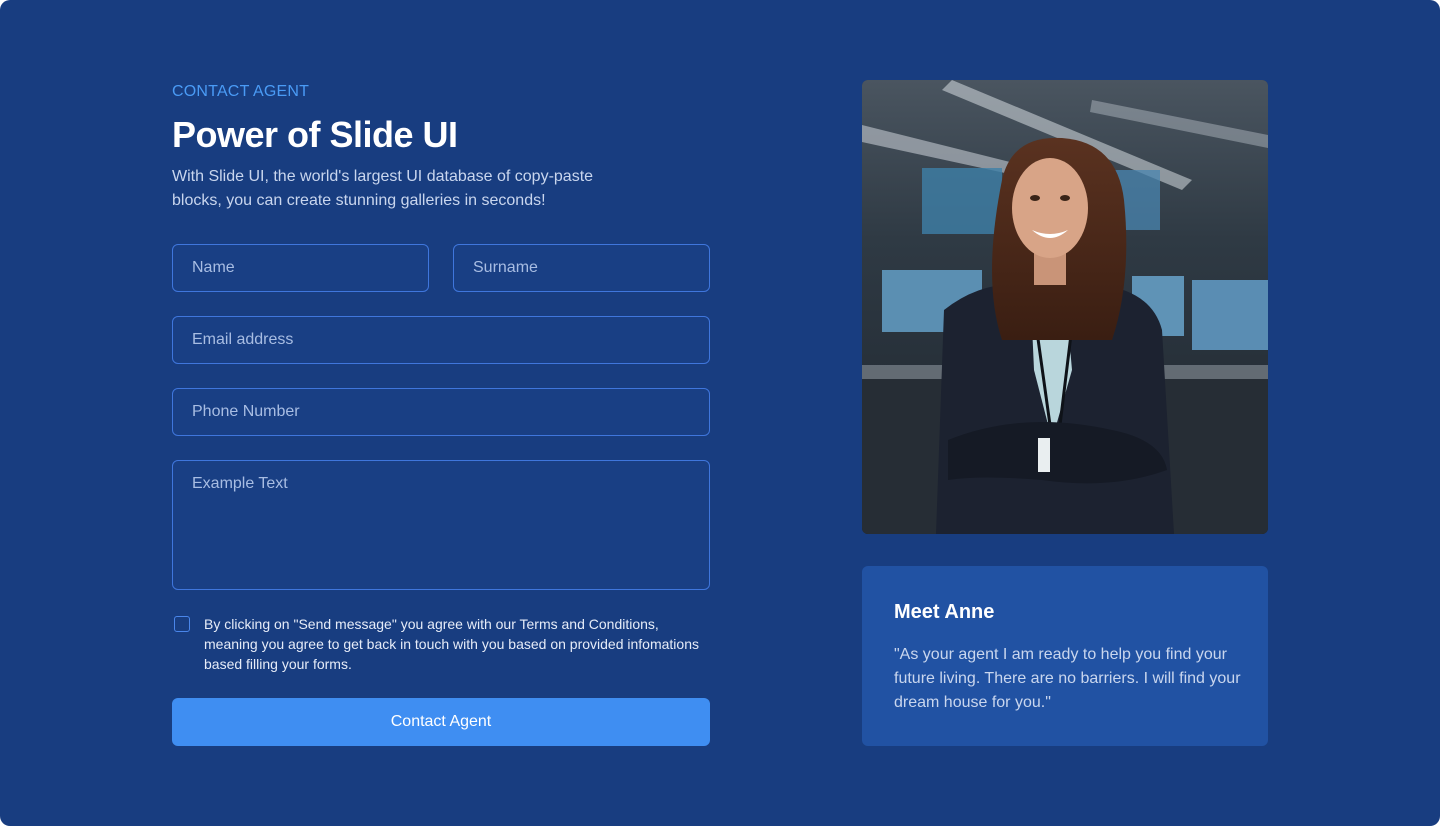 The image size is (1440, 826). Describe the element at coordinates (241, 91) in the screenshot. I see `section-eyebrow: CONTACT AGENT` at that location.